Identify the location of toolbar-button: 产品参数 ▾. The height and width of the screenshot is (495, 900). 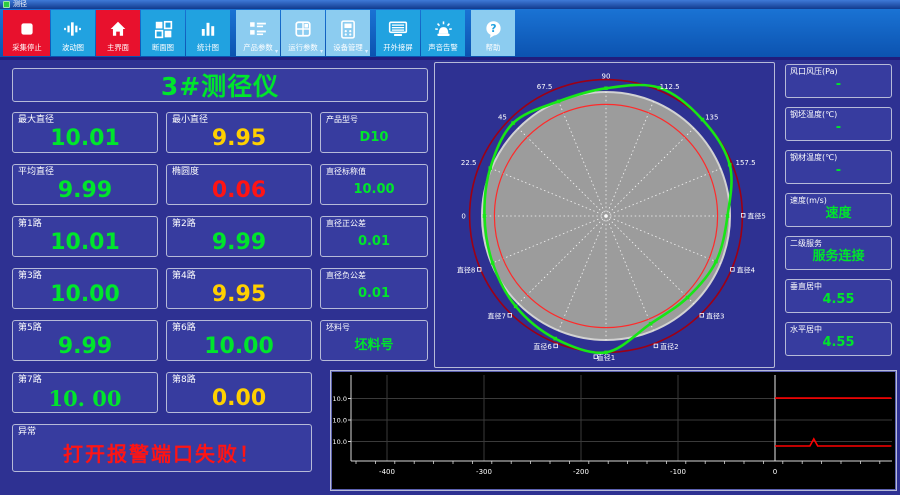
(258, 33).